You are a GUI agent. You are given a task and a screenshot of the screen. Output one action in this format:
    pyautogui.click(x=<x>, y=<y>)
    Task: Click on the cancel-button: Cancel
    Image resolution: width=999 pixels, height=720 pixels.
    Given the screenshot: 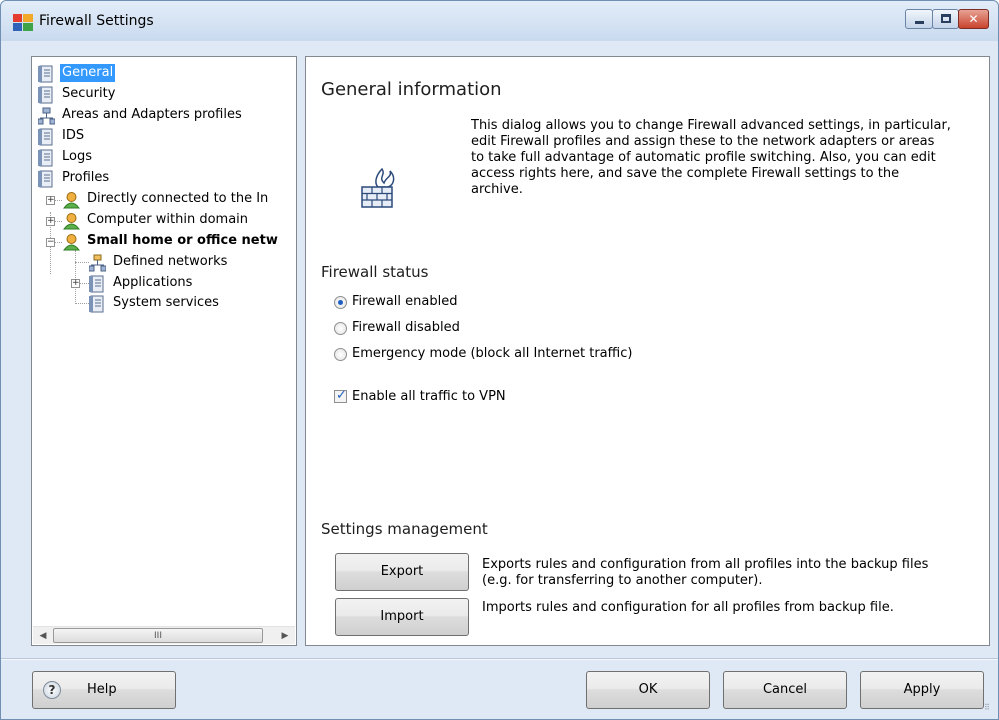 What is the action you would take?
    pyautogui.click(x=785, y=690)
    